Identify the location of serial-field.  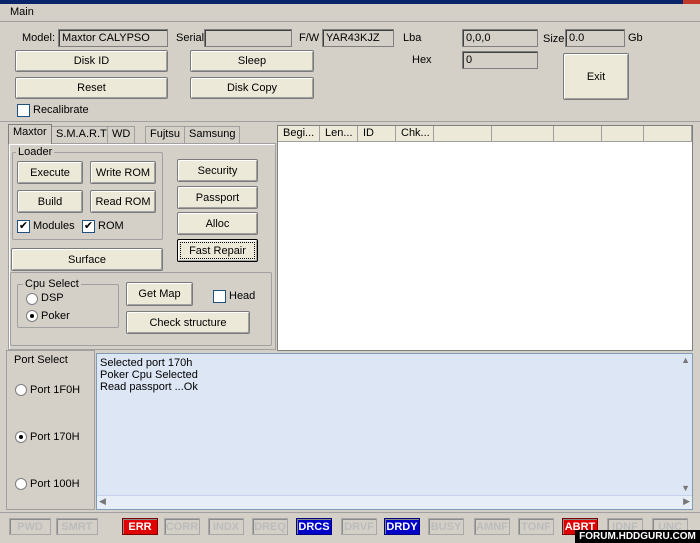
(248, 38).